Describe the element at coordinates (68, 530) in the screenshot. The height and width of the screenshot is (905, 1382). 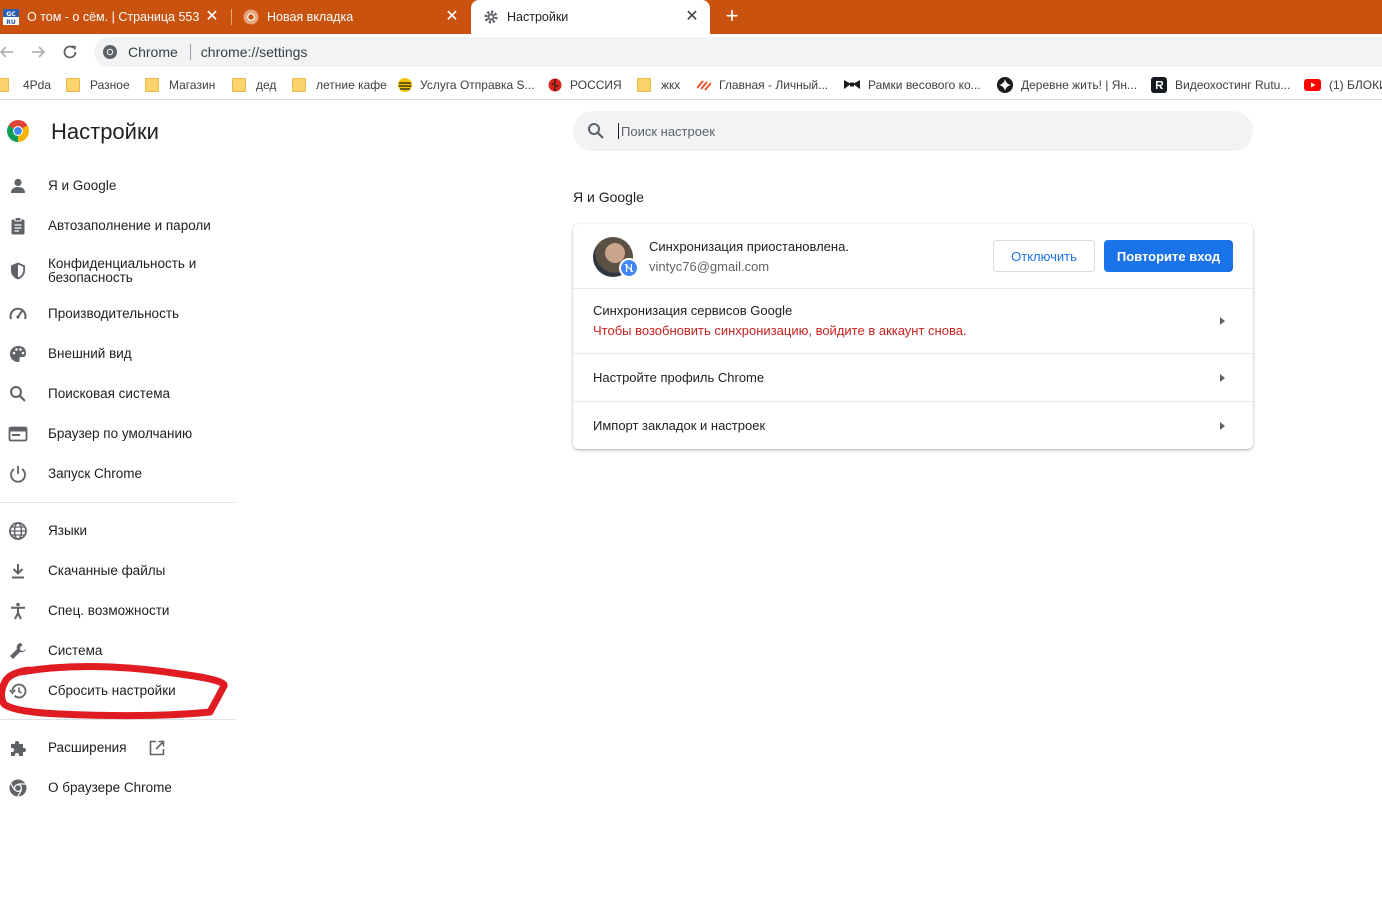
I see `sidebar-item-label: Языки` at that location.